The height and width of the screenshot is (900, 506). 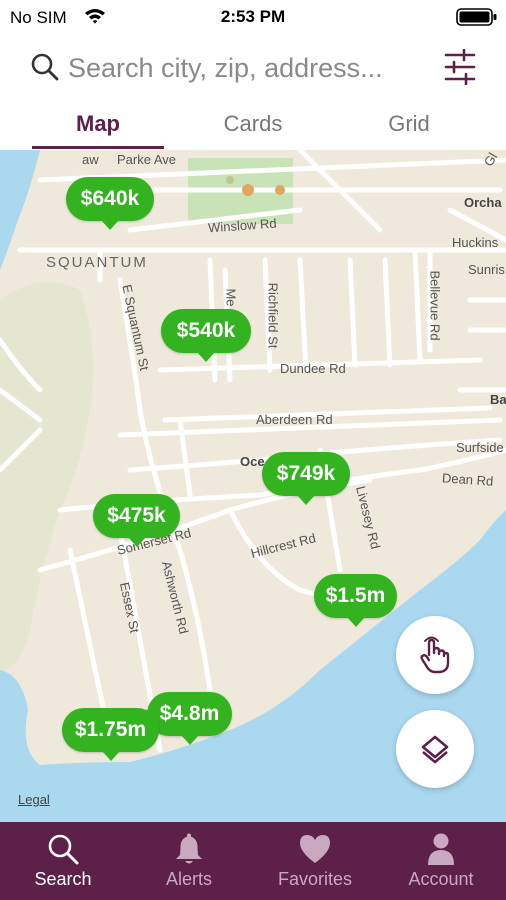 I want to click on street-label: Oce, so click(x=252, y=461).